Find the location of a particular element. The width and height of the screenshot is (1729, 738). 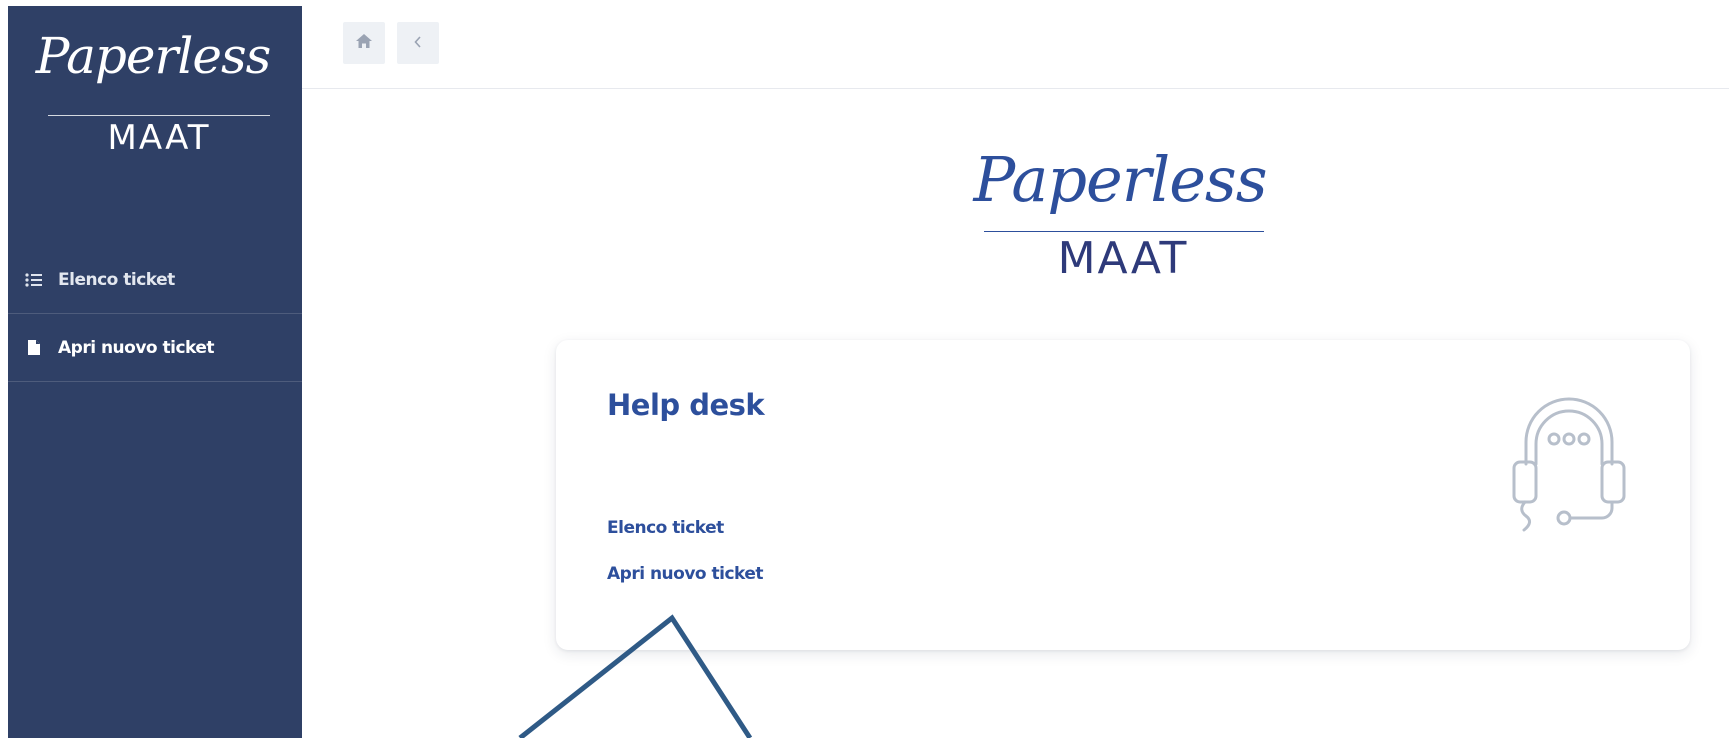

top-bar is located at coordinates (1015, 44).